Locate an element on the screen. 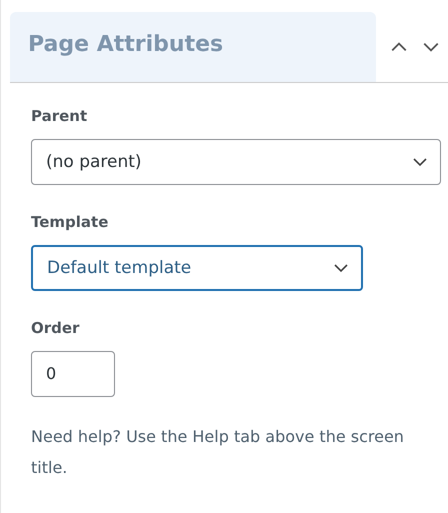  field-label: Parent is located at coordinates (59, 116).